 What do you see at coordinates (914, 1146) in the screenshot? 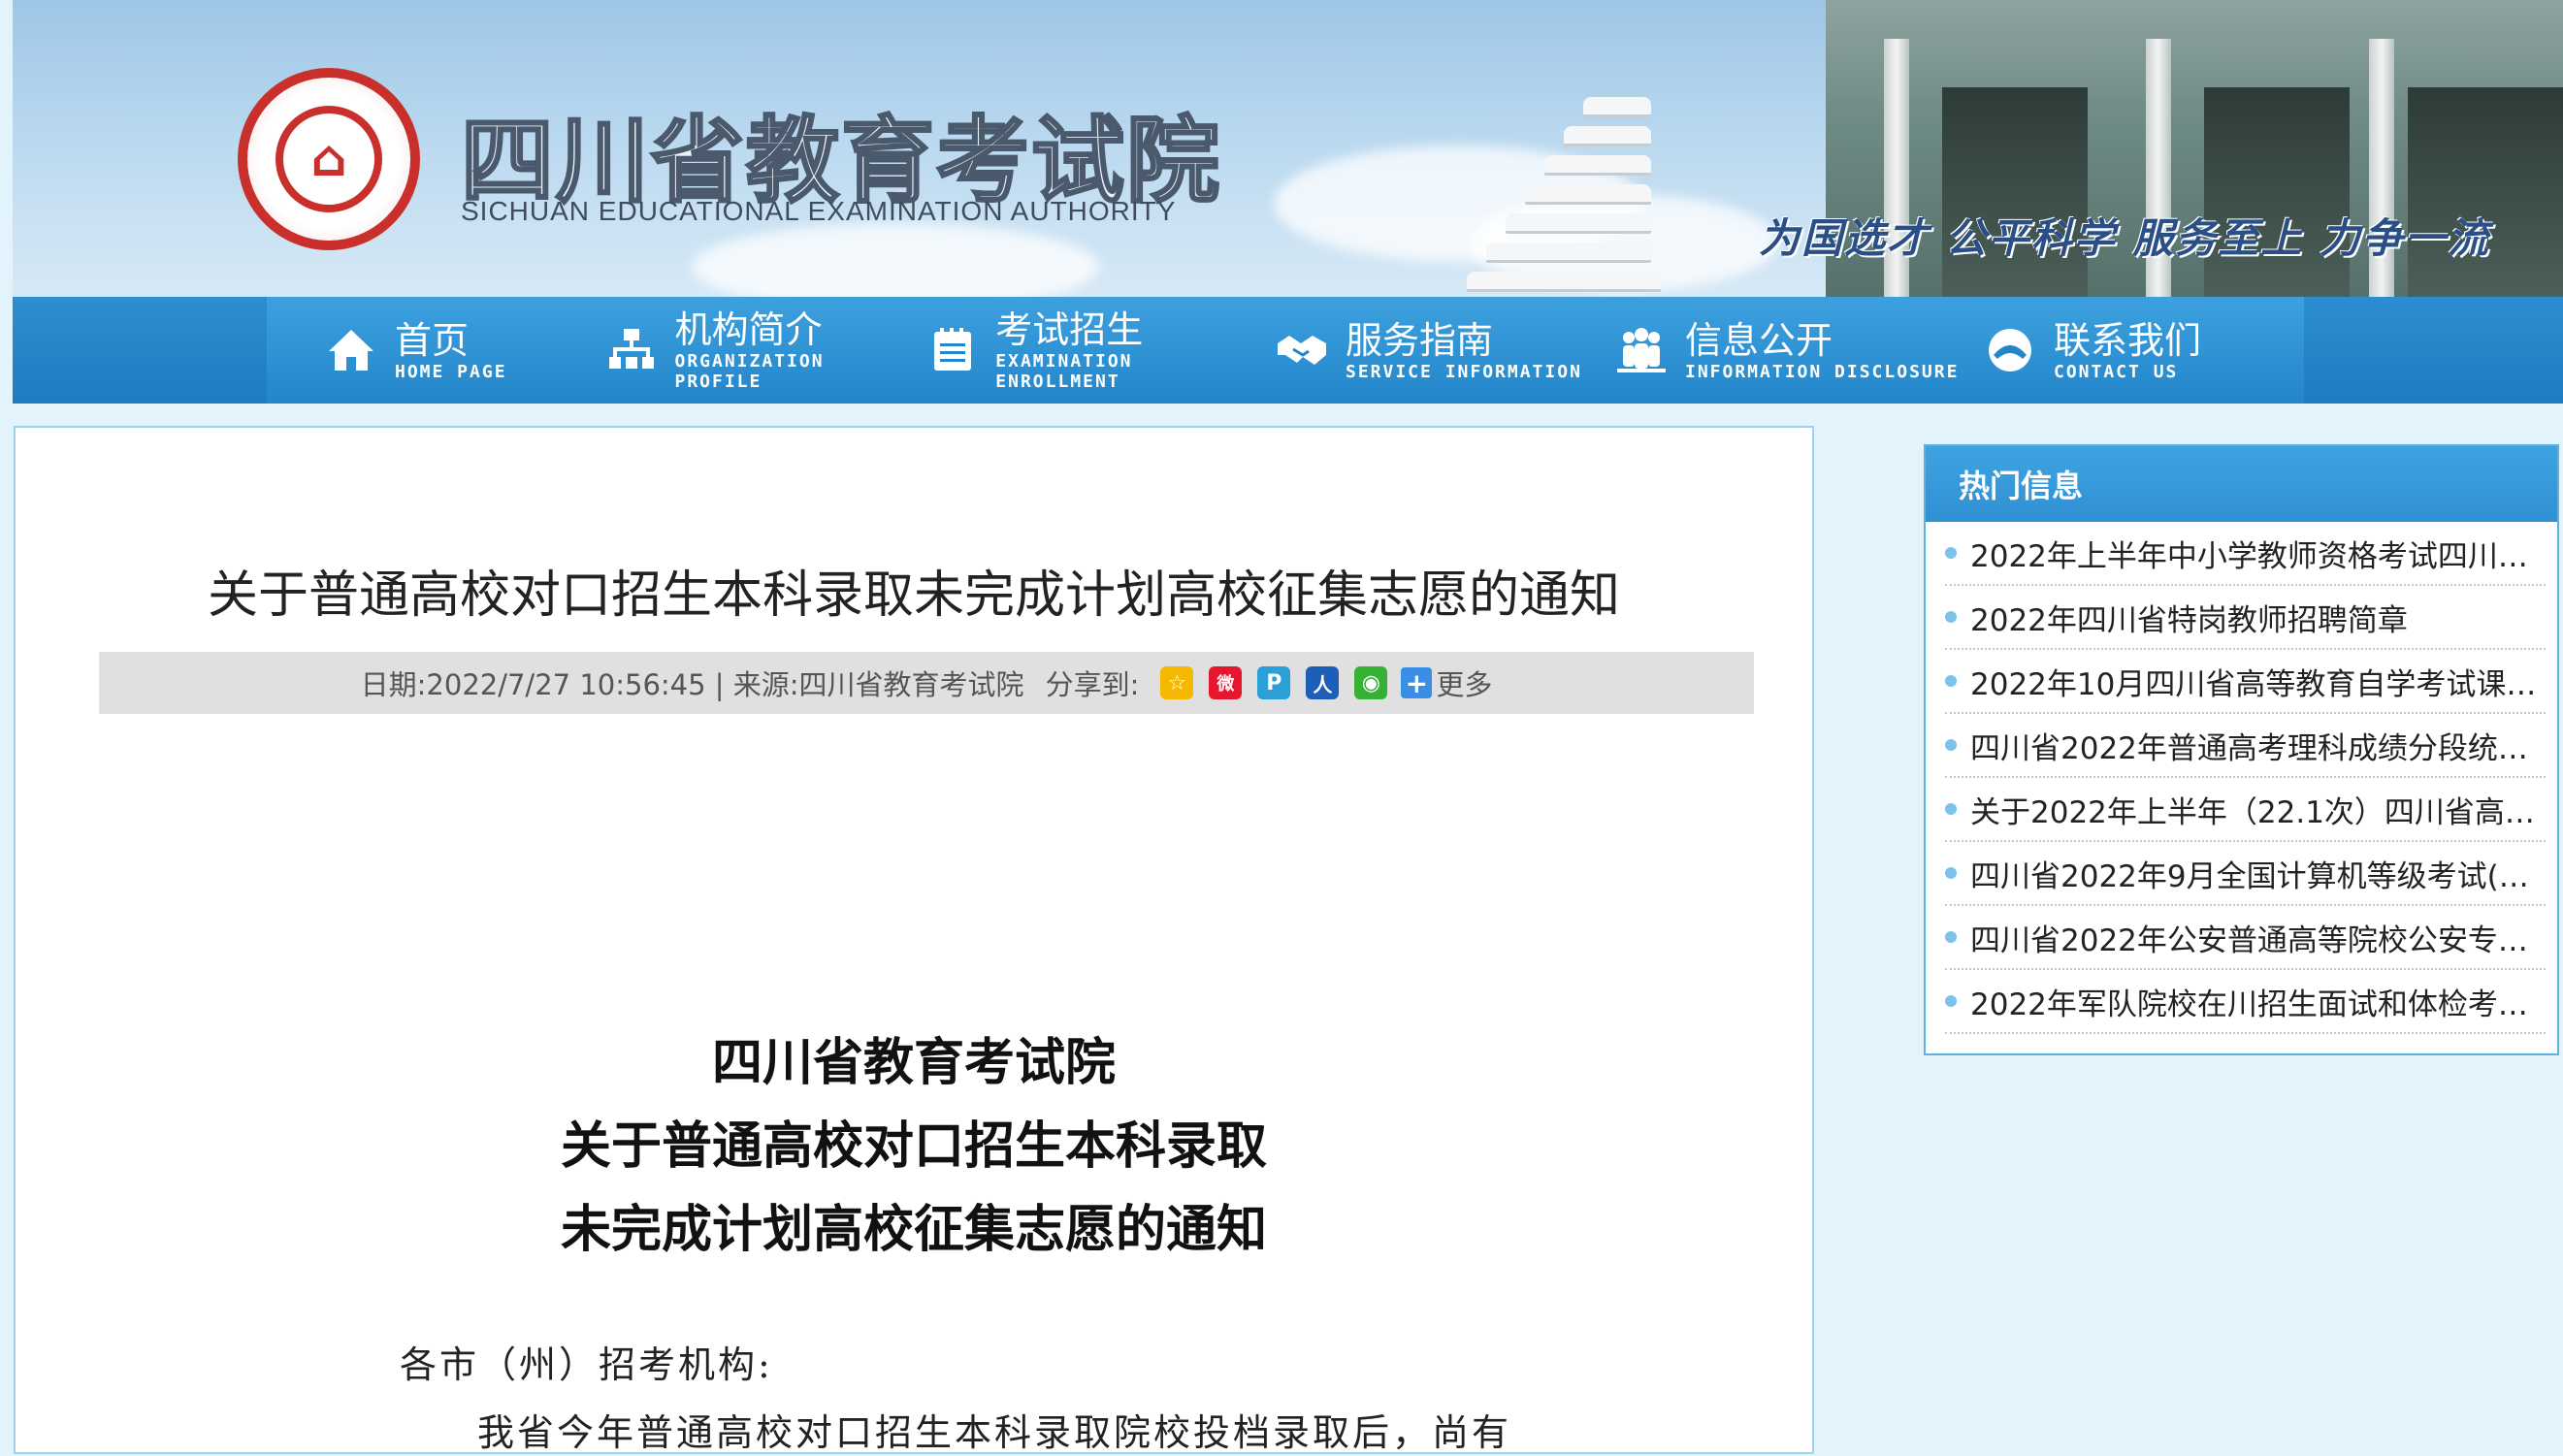
I see `doc-heading-line-2: 关于普通高校对口招生本科录取` at bounding box center [914, 1146].